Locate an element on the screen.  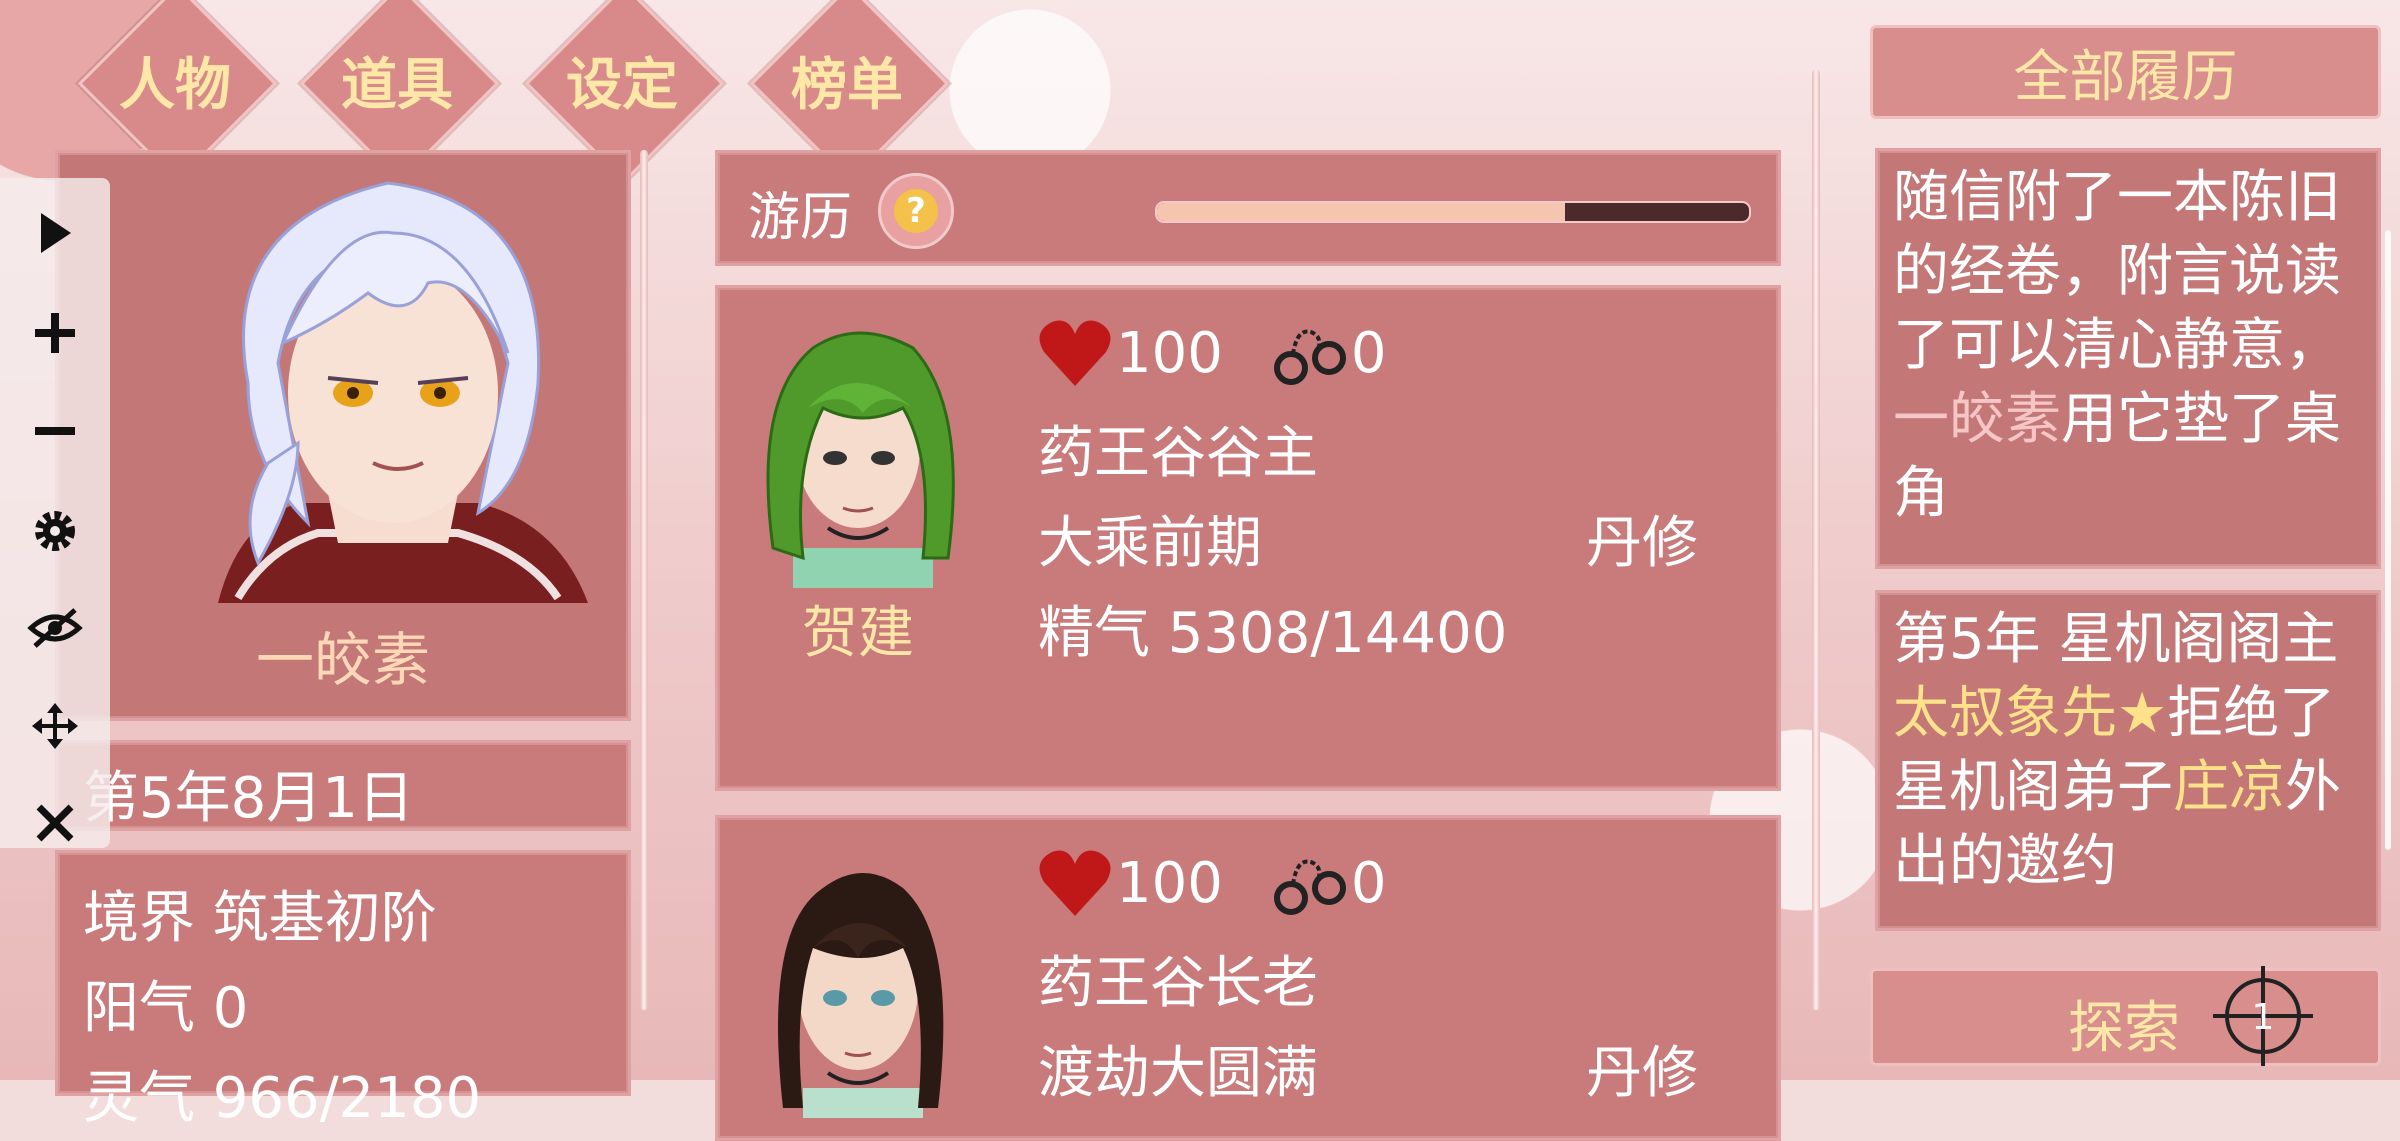
history-log-text: 随信附了一本陈旧的经卷，附言说读了可以清心静意，一皎素用它垫了桌角 is located at coordinates (2130, 346).